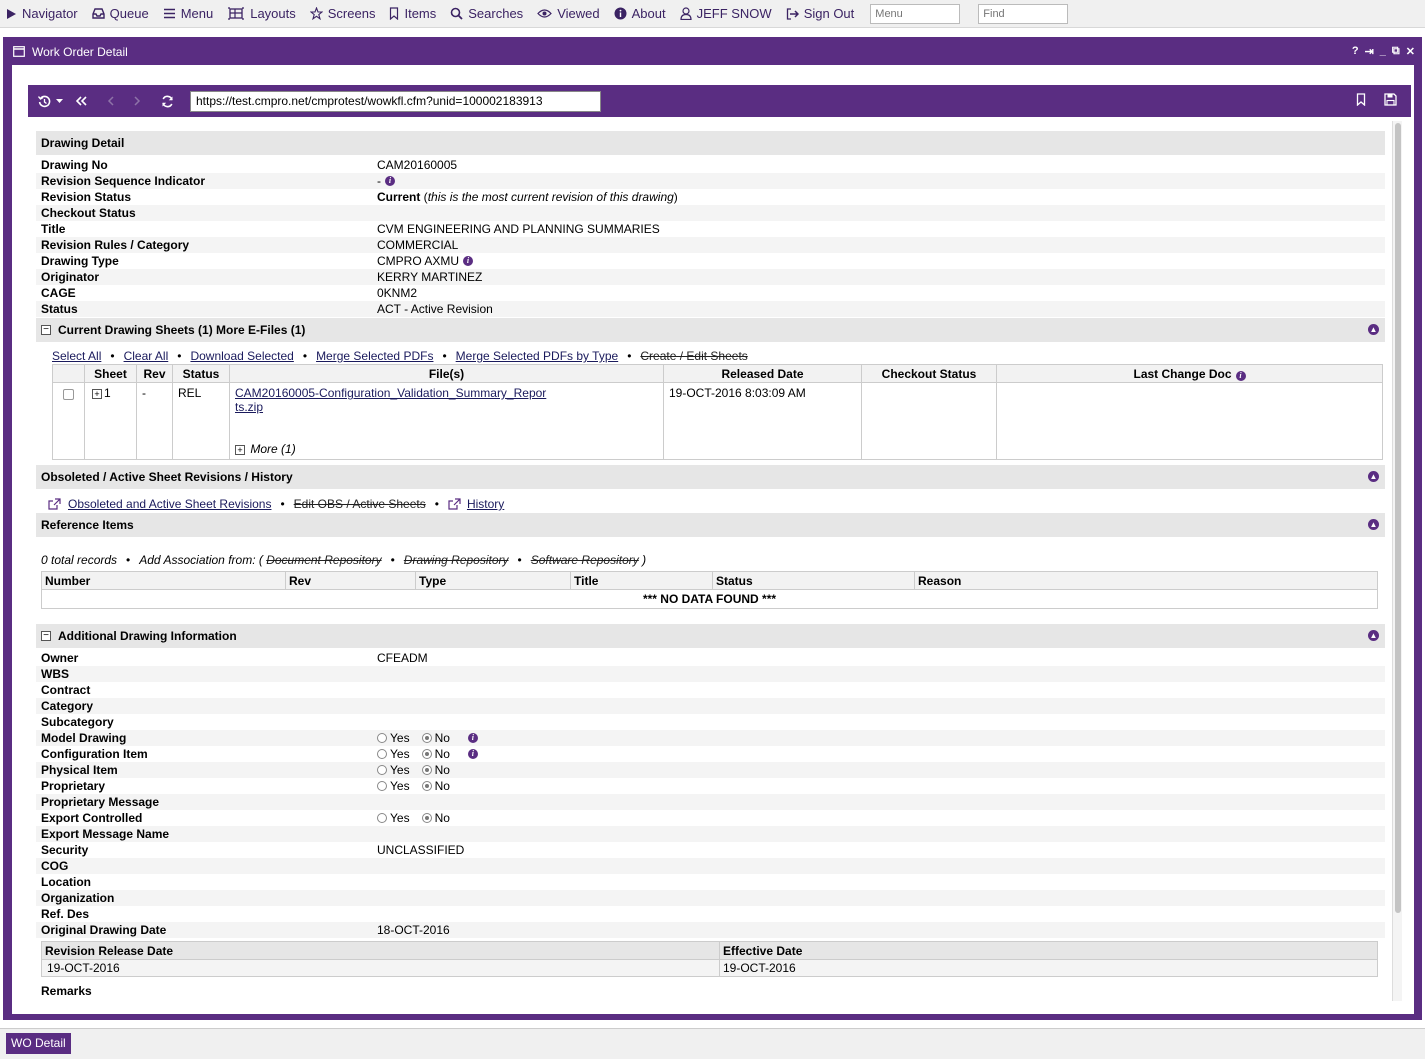 Image resolution: width=1425 pixels, height=1059 pixels. Describe the element at coordinates (820, 13) in the screenshot. I see `nav-sign-out: Sign Out` at that location.